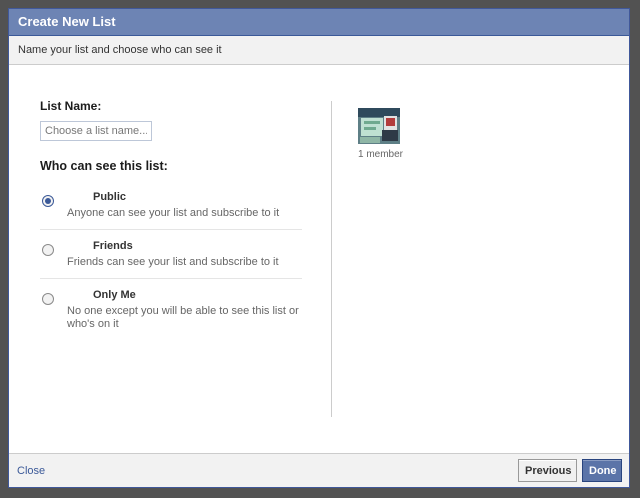 Image resolution: width=640 pixels, height=498 pixels. Describe the element at coordinates (381, 154) in the screenshot. I see `member-count: 1 member` at that location.